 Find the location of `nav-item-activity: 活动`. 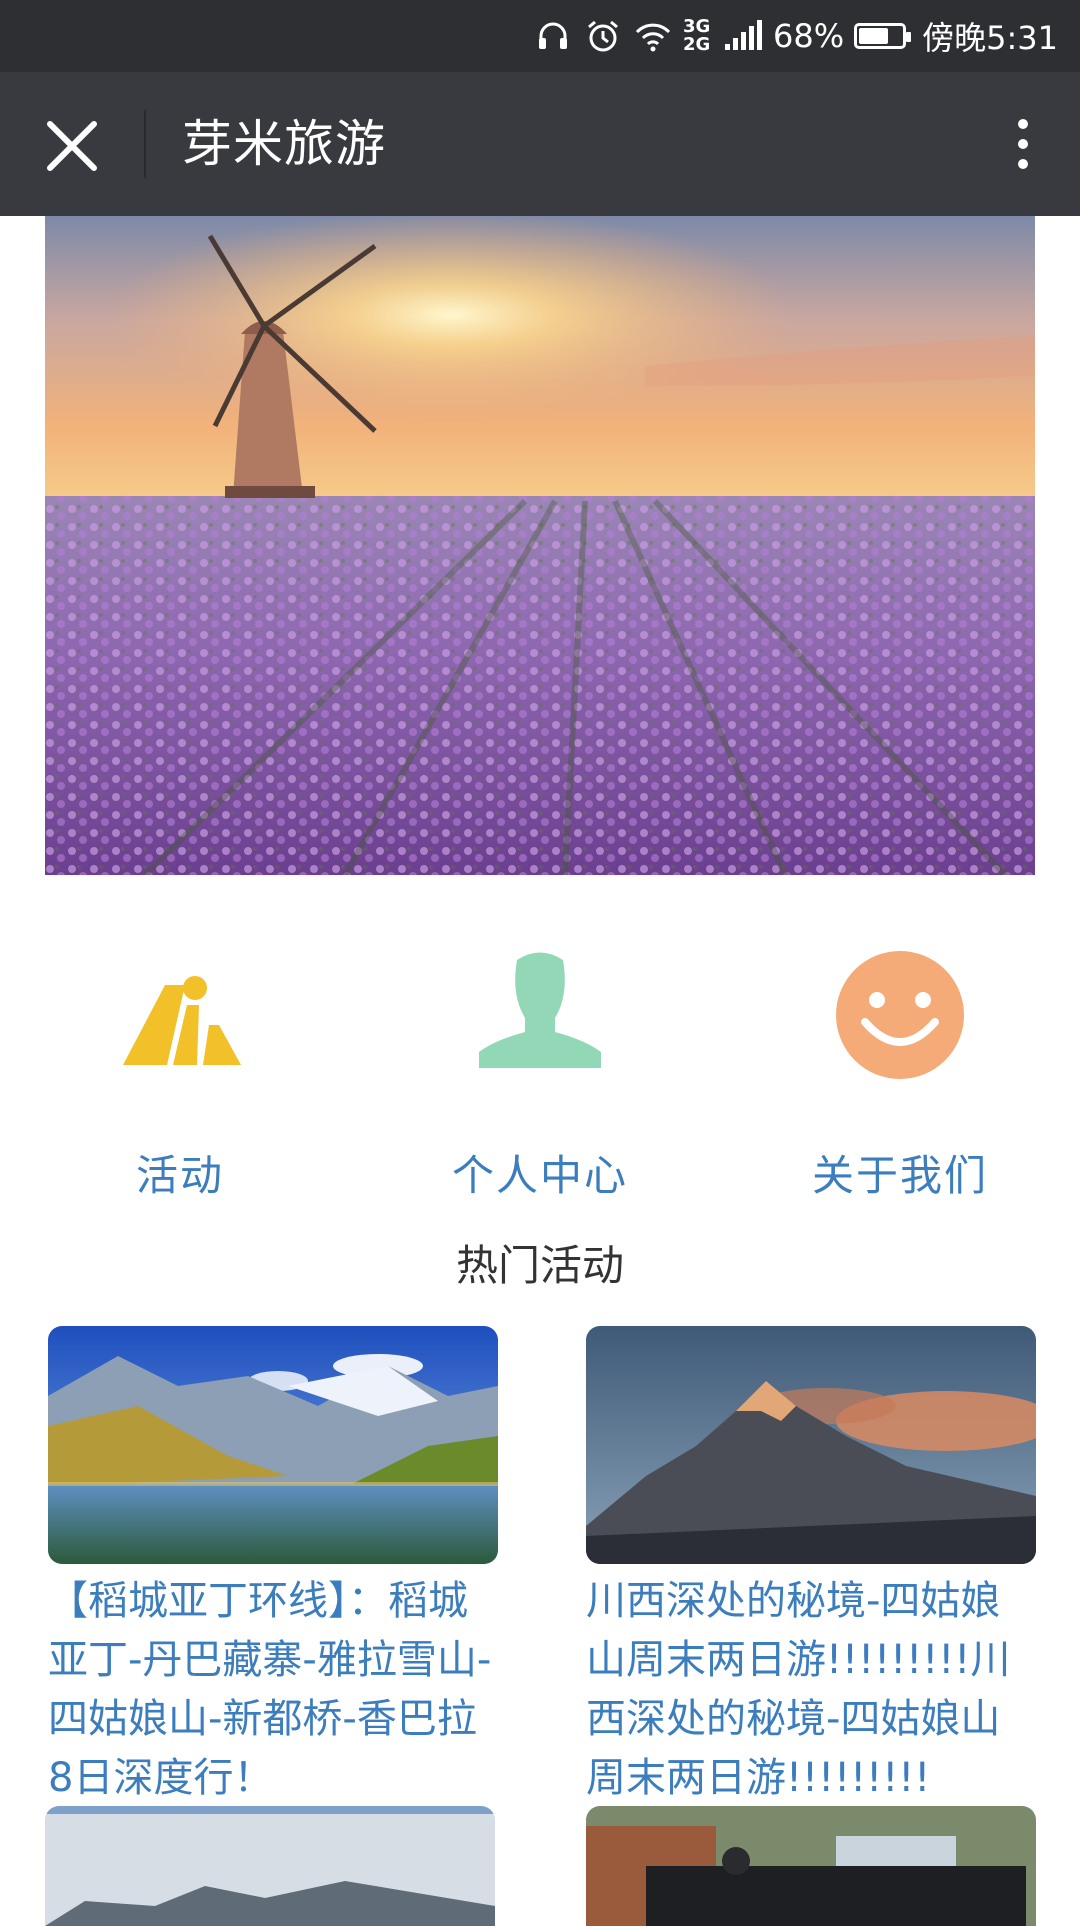

nav-item-activity: 活动 is located at coordinates (180, 1070).